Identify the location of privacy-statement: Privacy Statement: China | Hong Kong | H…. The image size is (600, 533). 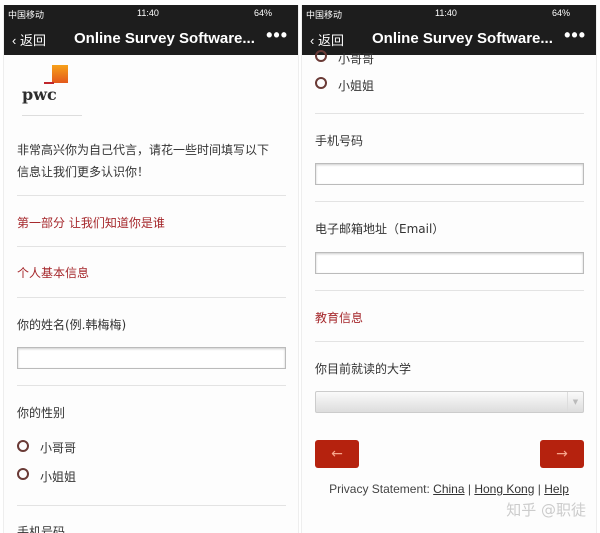
(449, 489).